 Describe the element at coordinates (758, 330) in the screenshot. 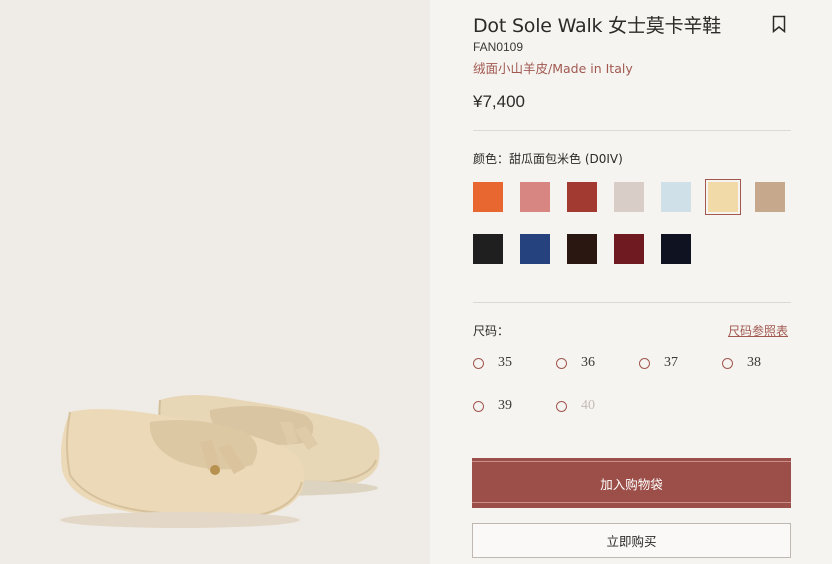

I see `size-guide-link: 尺码参照表` at that location.